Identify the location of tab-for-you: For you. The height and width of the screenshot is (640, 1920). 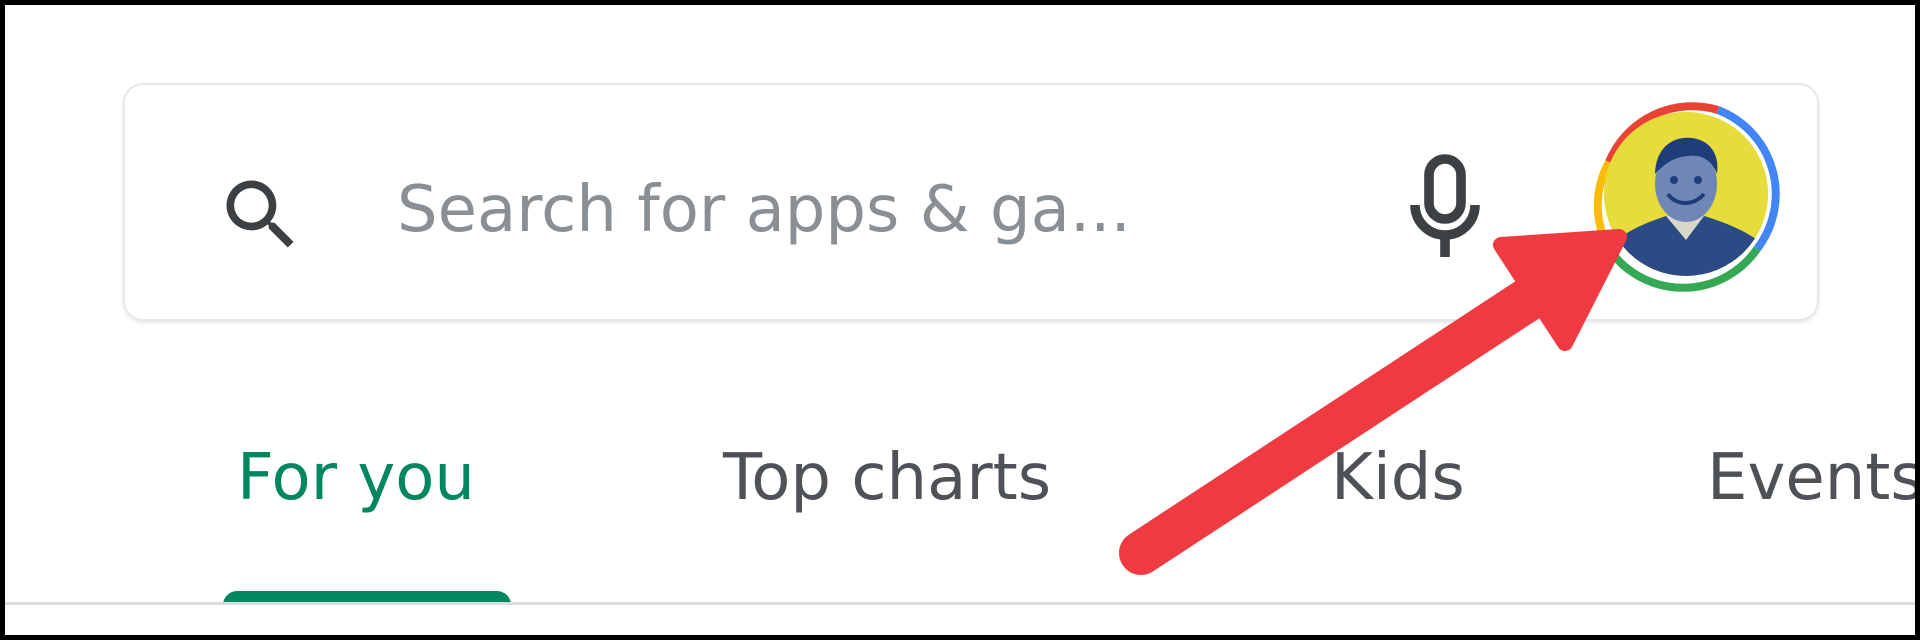
(356, 478).